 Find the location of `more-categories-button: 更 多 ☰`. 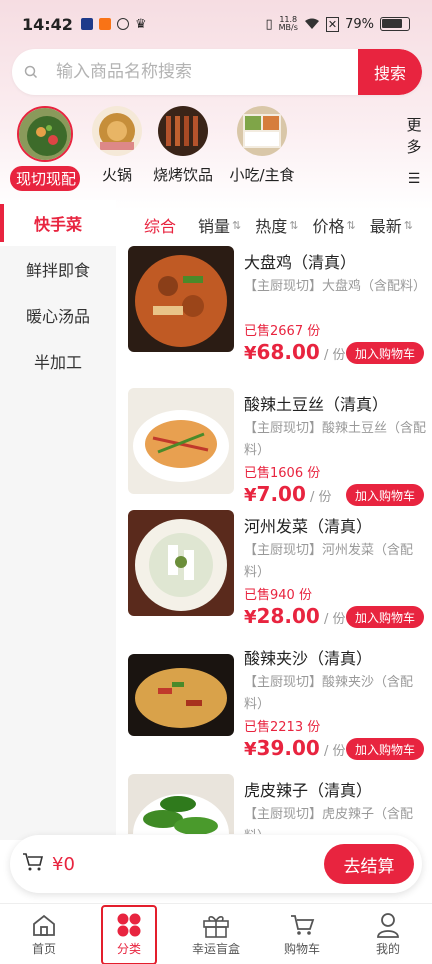

more-categories-button: 更 多 ☰ is located at coordinates (414, 152).